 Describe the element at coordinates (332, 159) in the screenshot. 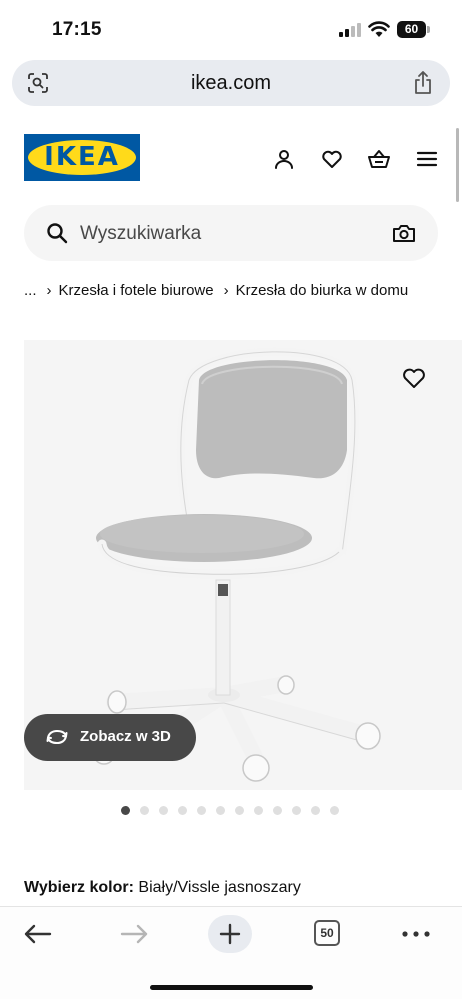

I see `heart-icon` at that location.